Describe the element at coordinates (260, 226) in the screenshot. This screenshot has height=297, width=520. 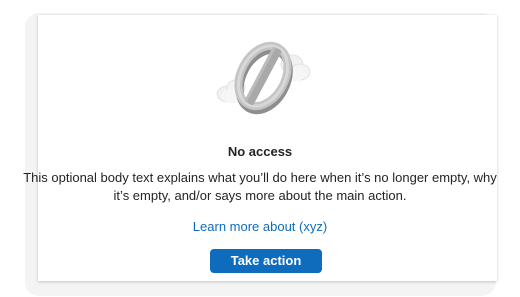
I see `learn-more-link: Learn more about (xyz)` at that location.